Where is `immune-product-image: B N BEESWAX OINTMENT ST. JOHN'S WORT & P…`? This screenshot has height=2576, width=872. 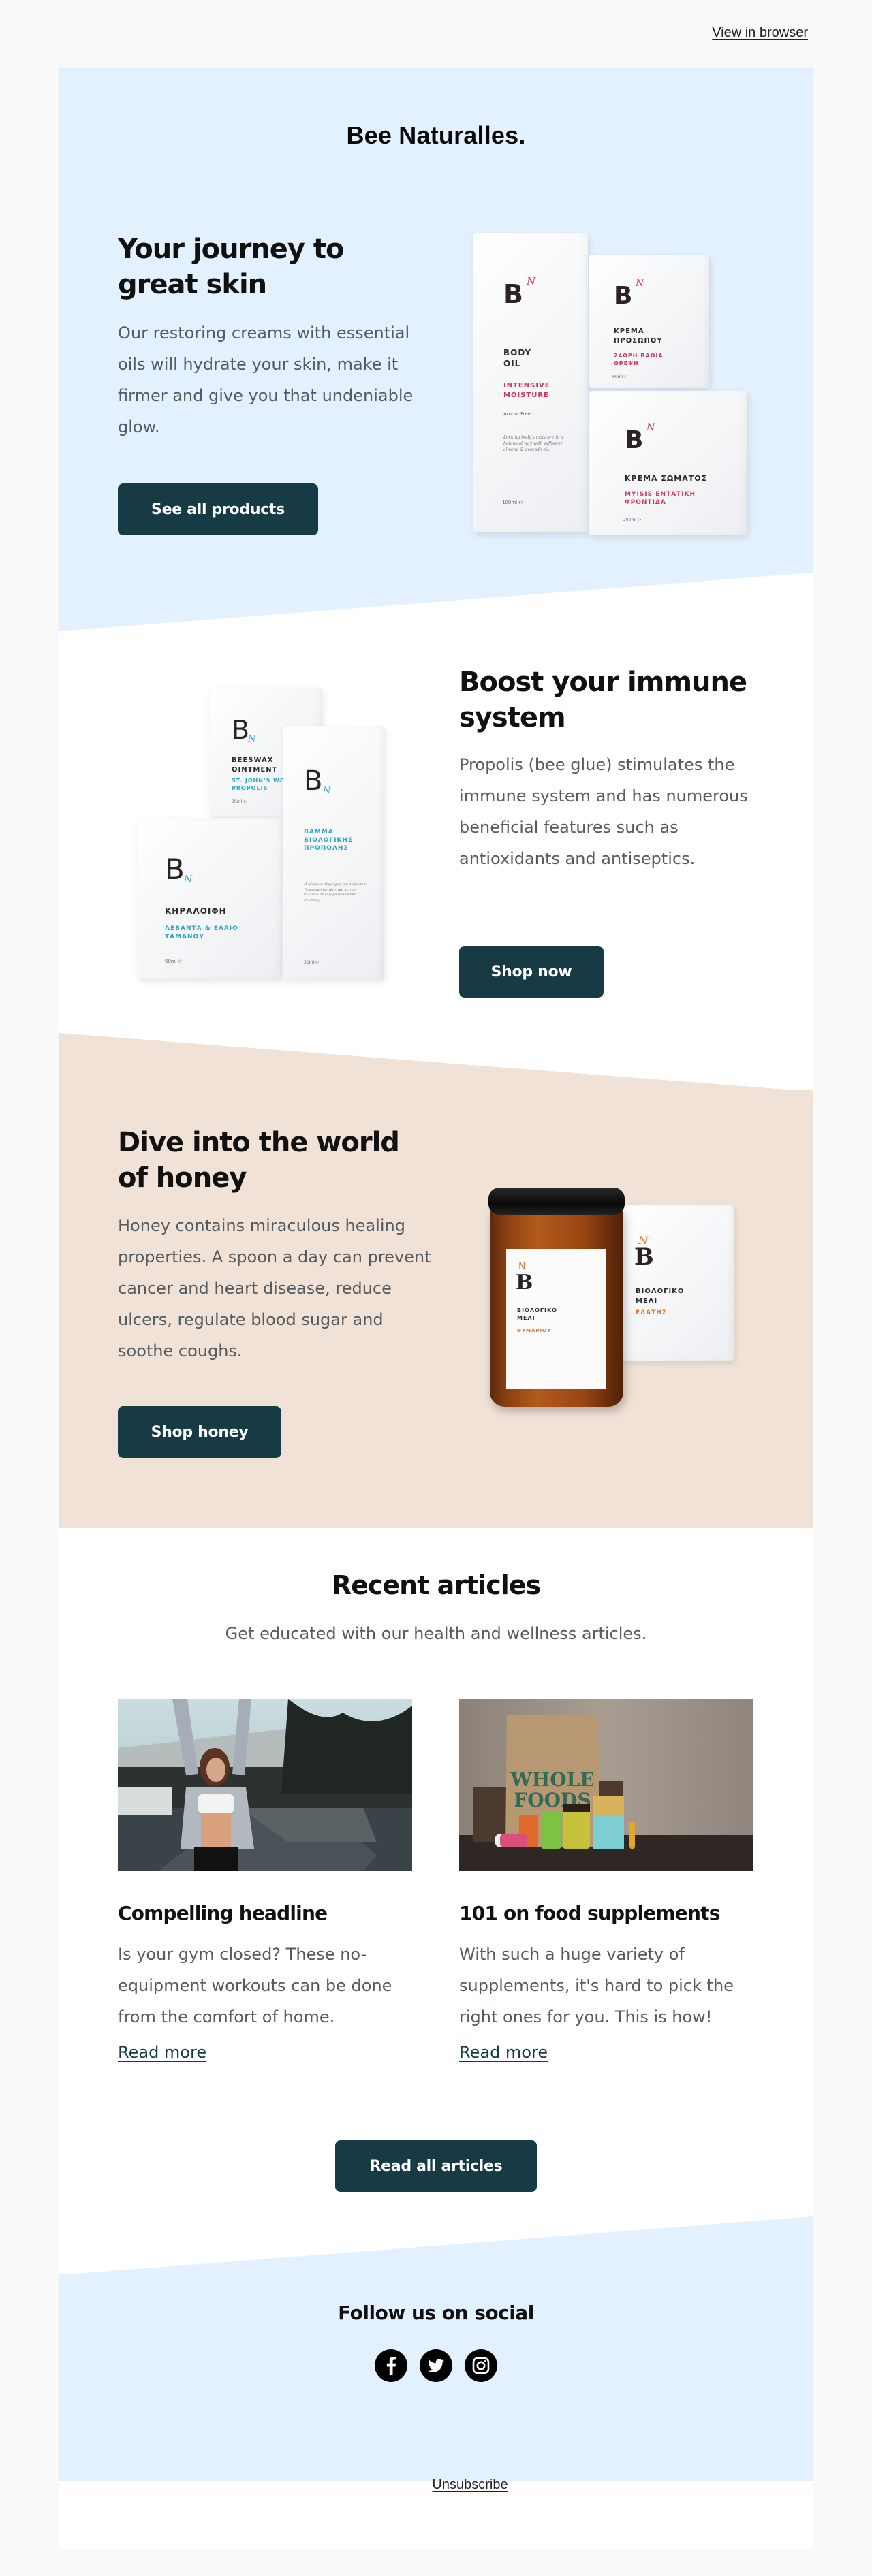
immune-product-image: B N BEESWAX OINTMENT ST. JOHN'S WORT & P… is located at coordinates (281, 834).